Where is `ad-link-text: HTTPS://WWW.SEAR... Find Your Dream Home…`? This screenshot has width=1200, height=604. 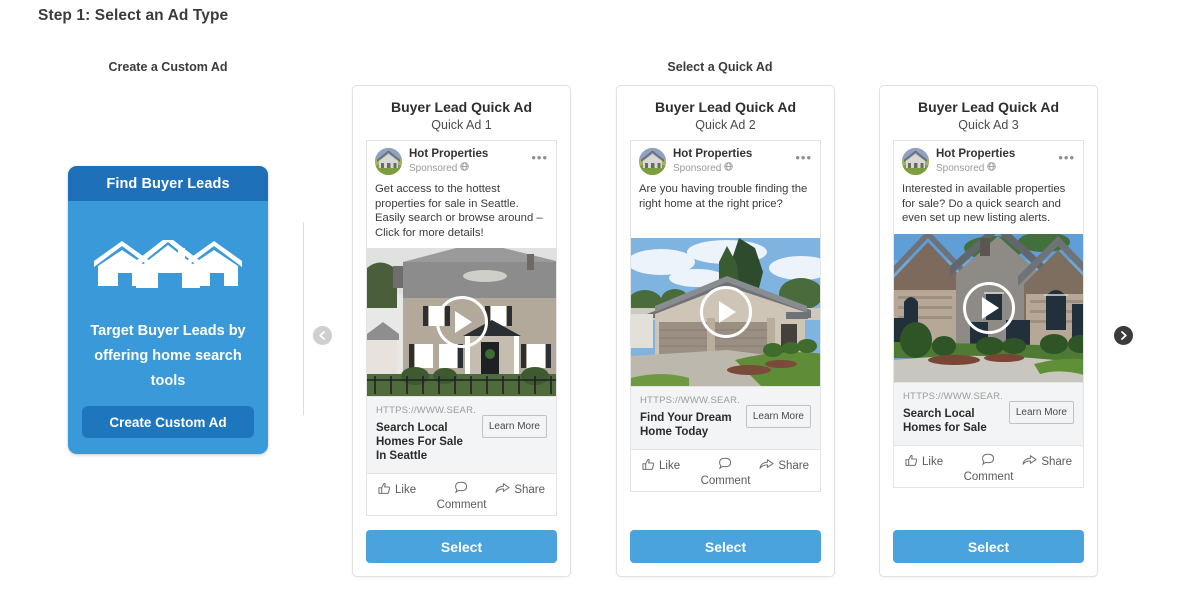 ad-link-text: HTTPS://WWW.SEAR... Find Your Dream Home… is located at coordinates (690, 417).